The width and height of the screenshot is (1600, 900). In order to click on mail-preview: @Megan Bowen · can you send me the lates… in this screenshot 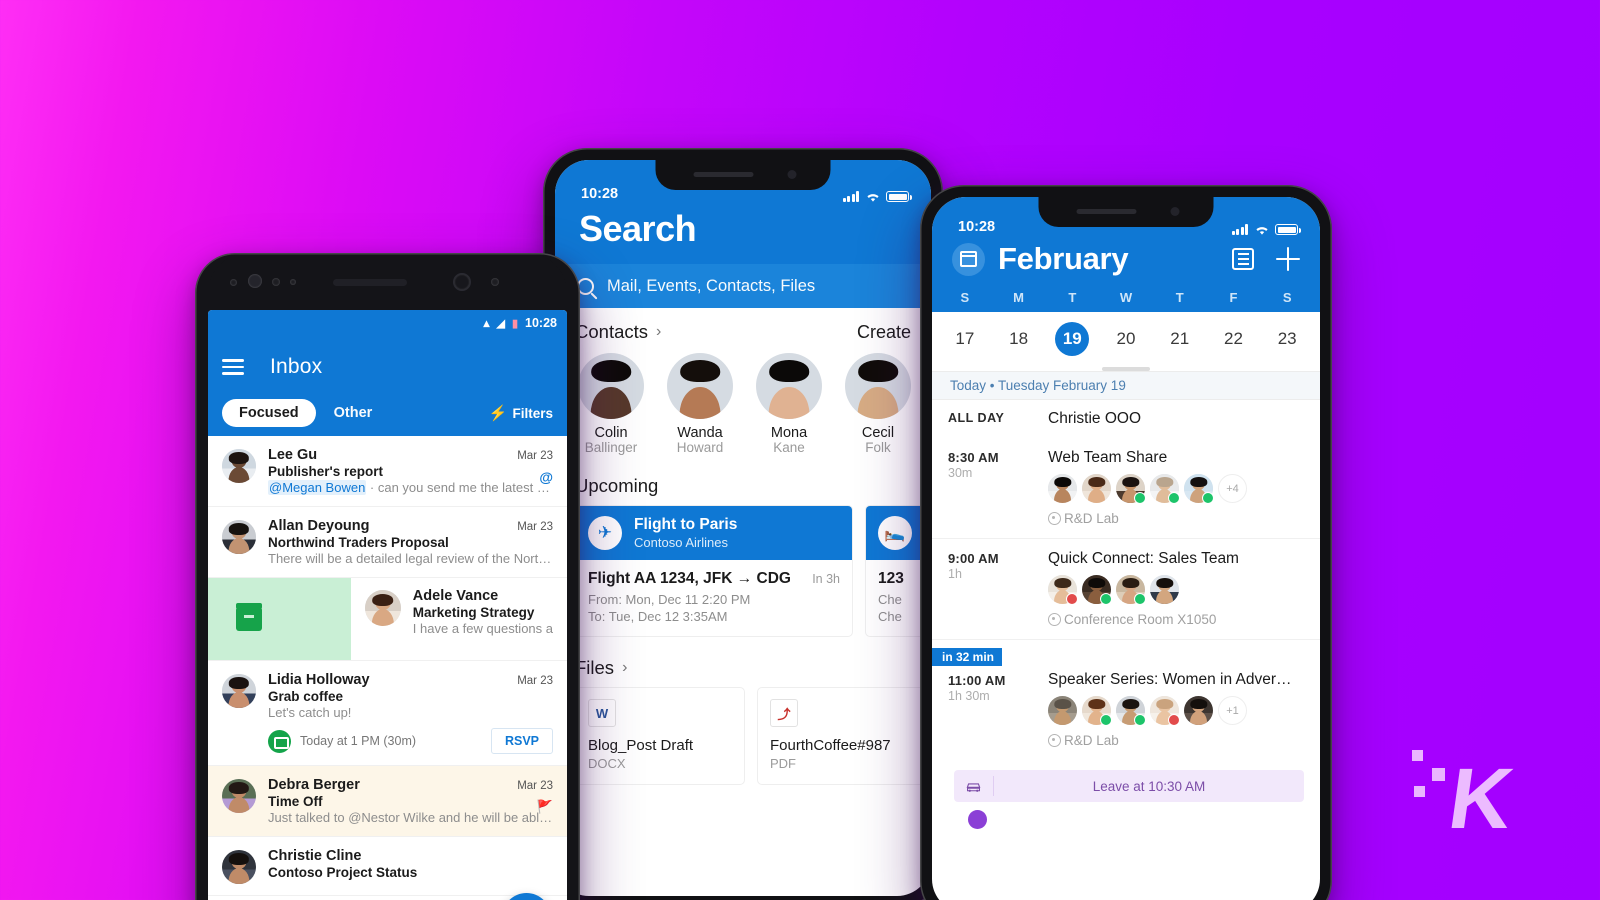, I will do `click(410, 487)`.